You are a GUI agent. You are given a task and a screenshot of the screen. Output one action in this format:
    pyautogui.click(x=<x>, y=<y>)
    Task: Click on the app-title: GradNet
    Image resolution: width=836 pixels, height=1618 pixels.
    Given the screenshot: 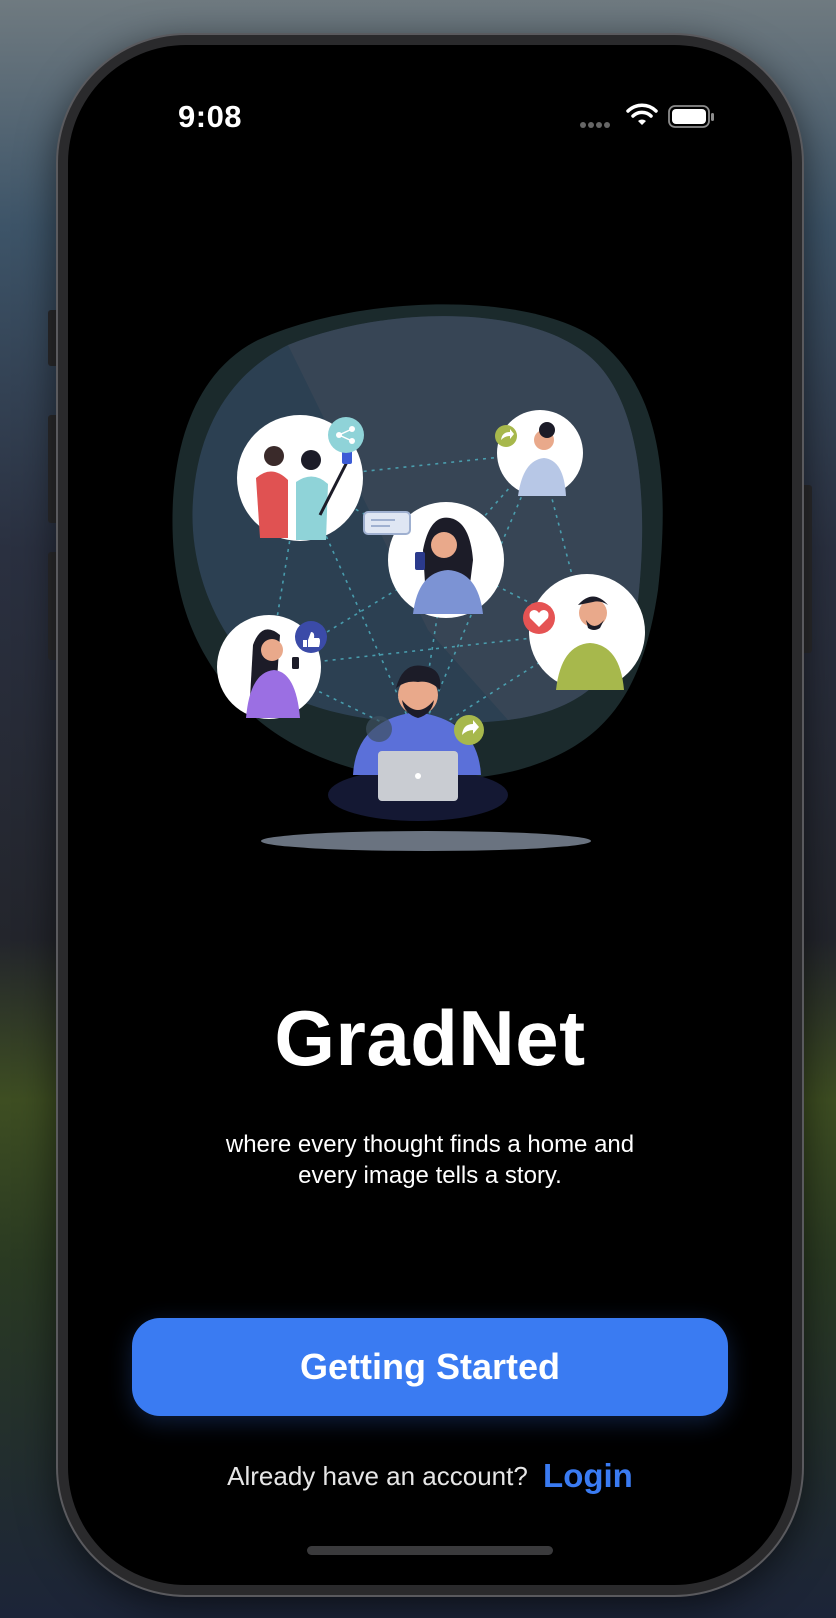 What is the action you would take?
    pyautogui.click(x=430, y=1038)
    